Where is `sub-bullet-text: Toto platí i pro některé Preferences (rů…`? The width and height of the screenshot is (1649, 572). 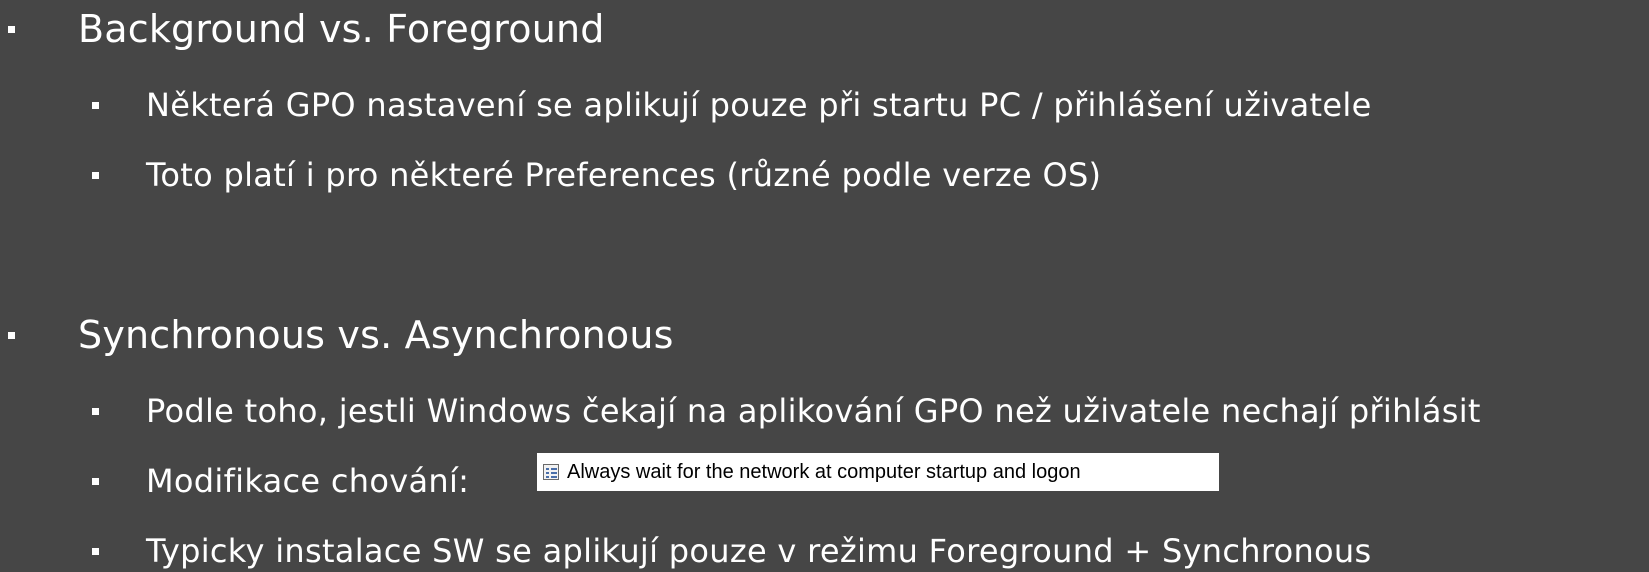 sub-bullet-text: Toto platí i pro některé Preferences (rů… is located at coordinates (624, 175).